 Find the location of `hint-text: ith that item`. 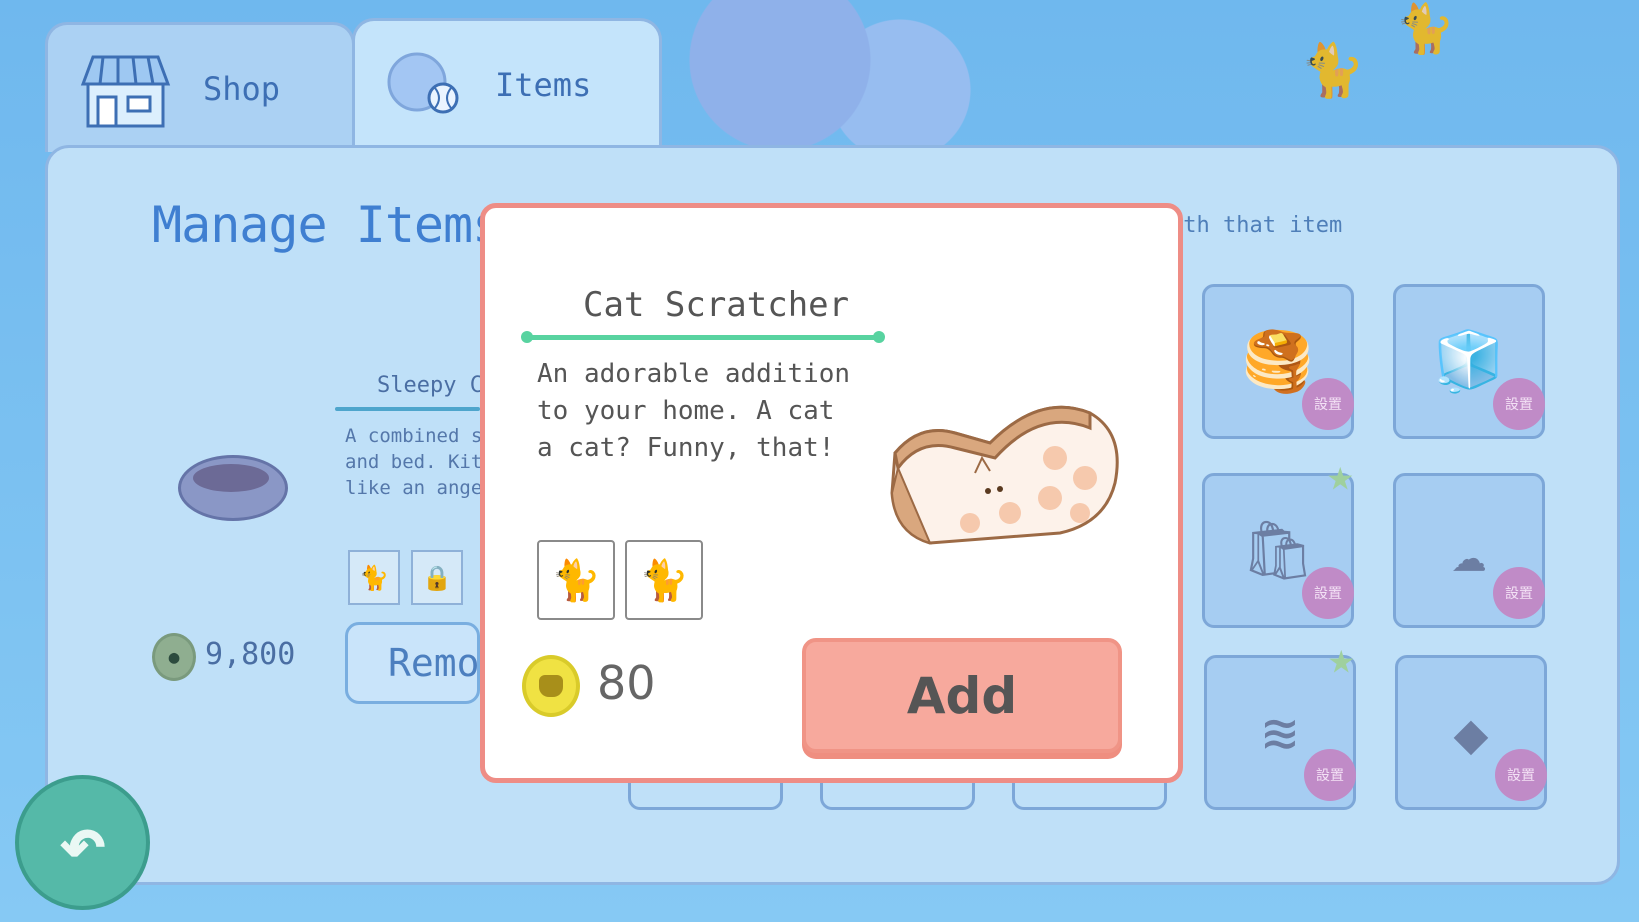

hint-text: ith that item is located at coordinates (1256, 225).